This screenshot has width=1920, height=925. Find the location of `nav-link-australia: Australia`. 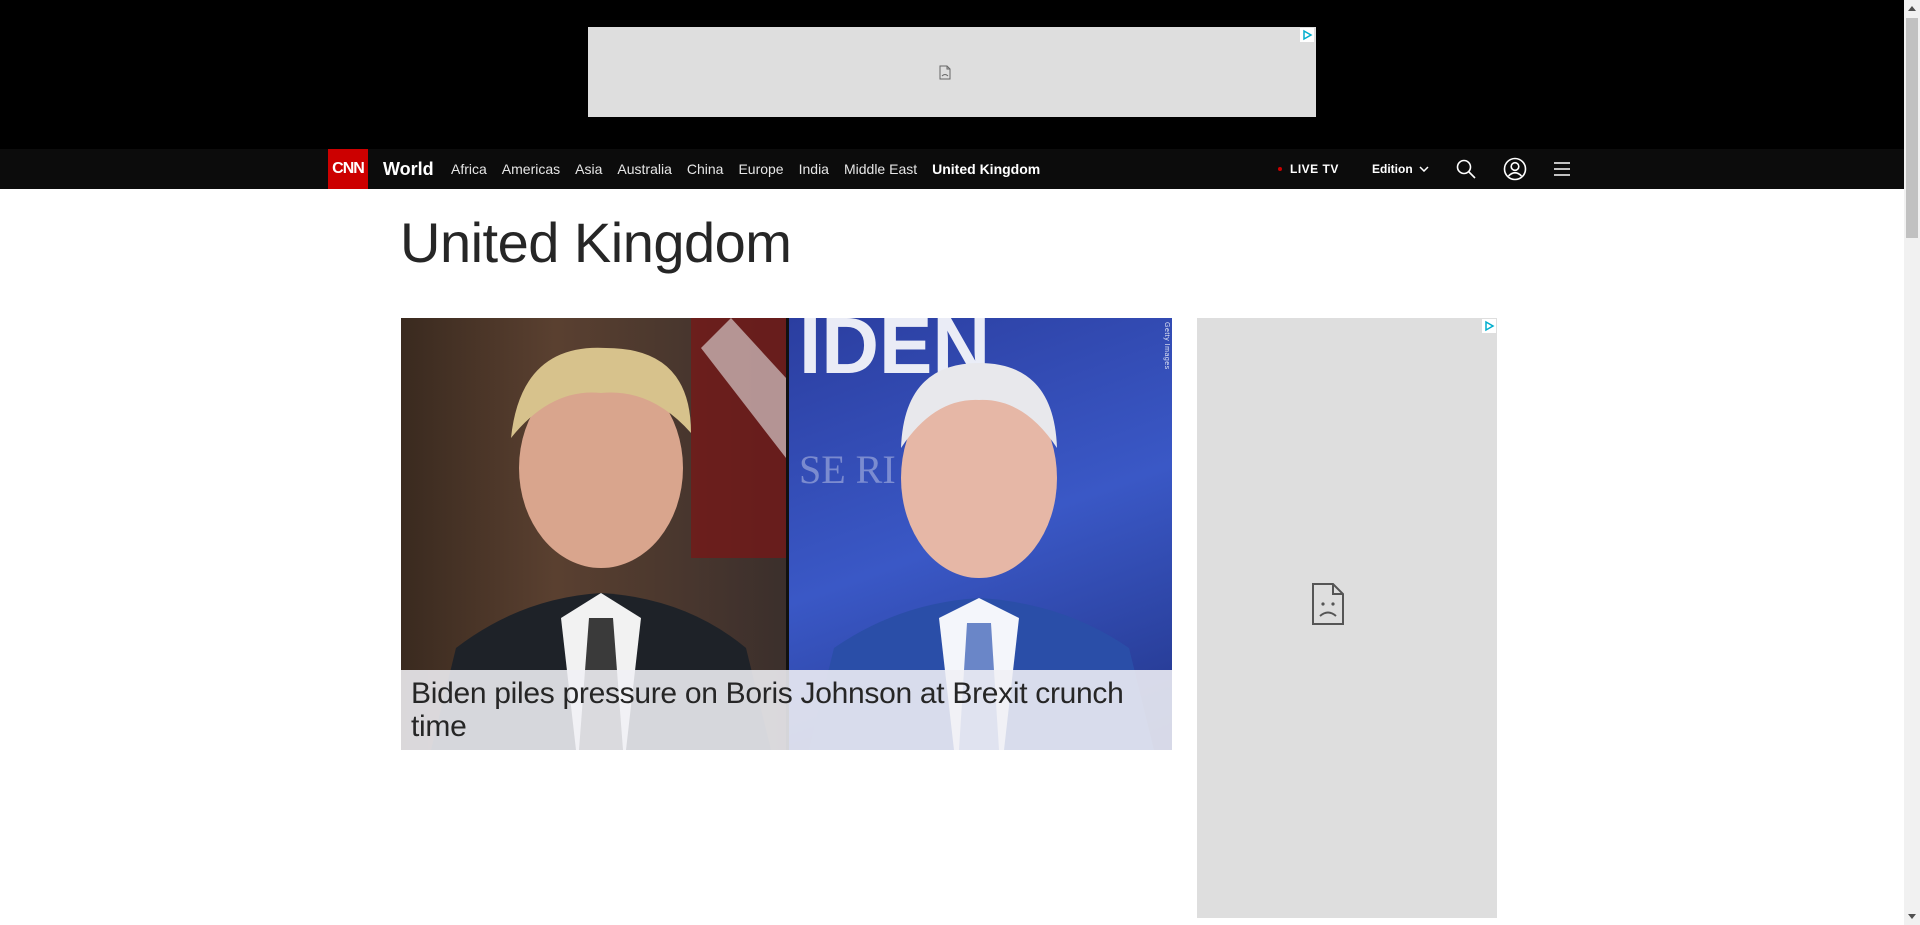

nav-link-australia: Australia is located at coordinates (644, 169).